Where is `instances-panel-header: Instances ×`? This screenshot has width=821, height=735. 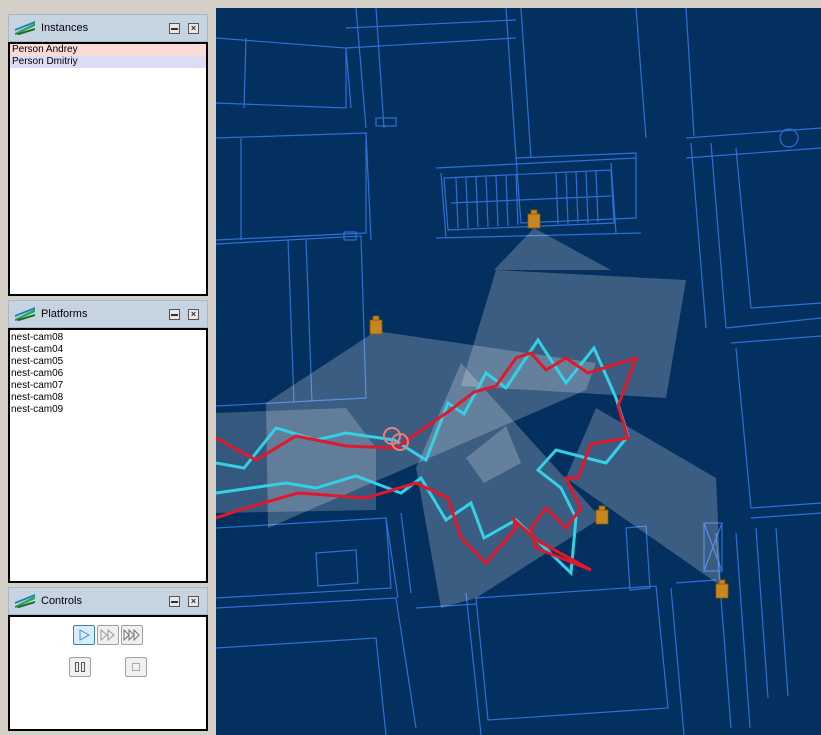
instances-panel-header: Instances × is located at coordinates (108, 28).